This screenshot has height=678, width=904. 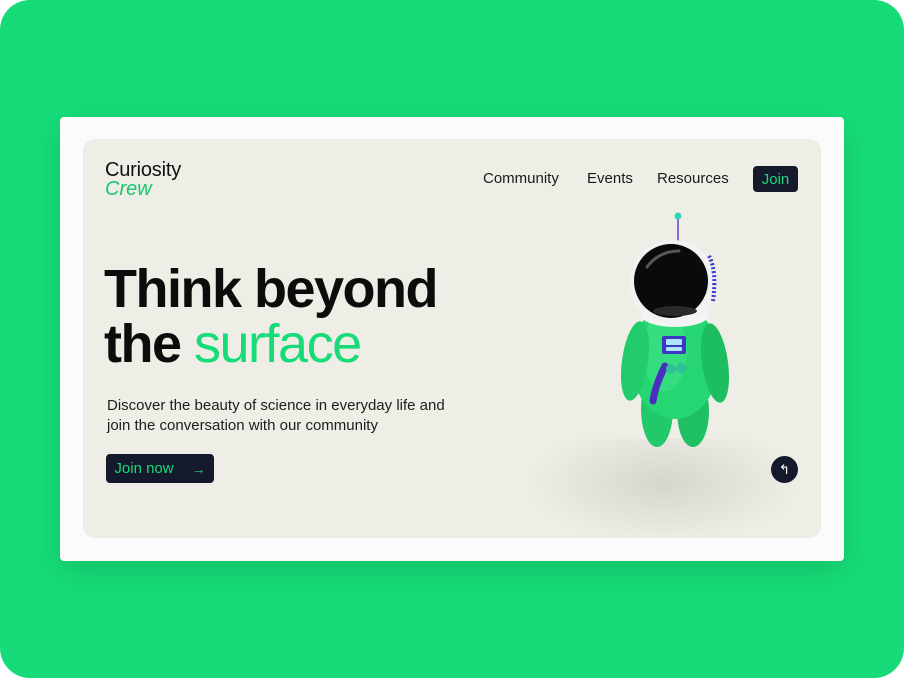 I want to click on floating-action-button: ↰, so click(x=784, y=469).